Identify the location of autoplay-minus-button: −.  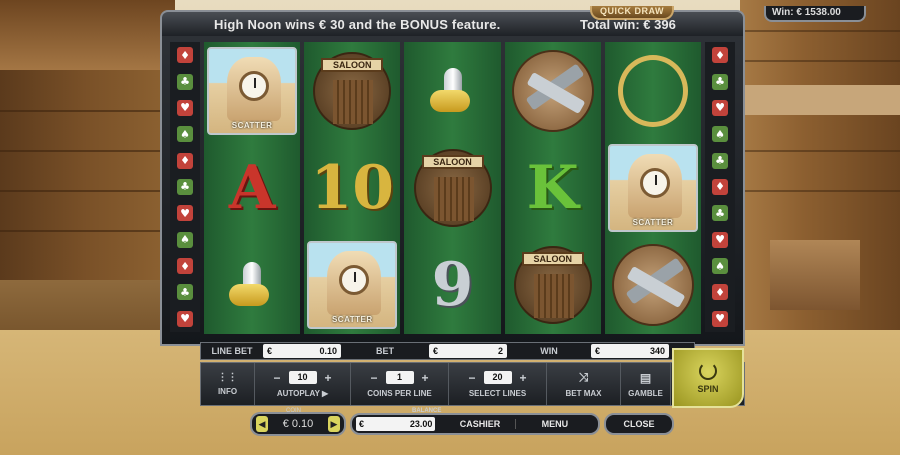
(276, 378).